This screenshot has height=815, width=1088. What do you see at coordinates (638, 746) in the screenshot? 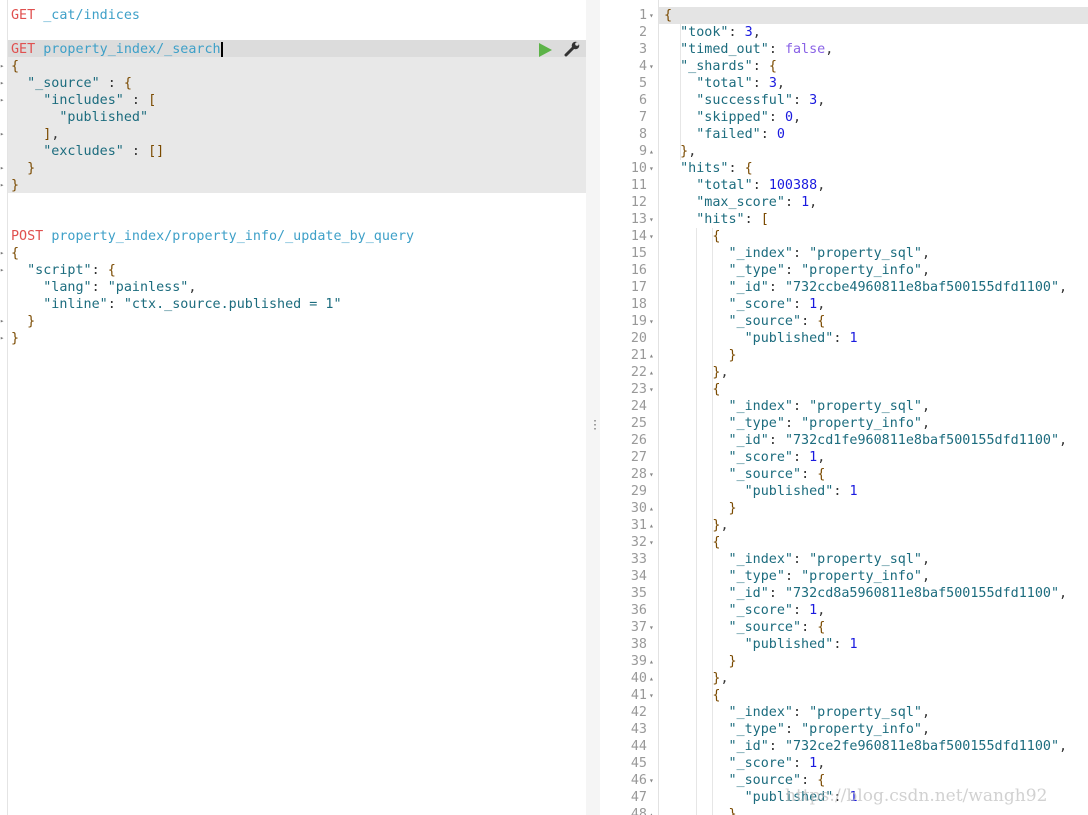
I see `line-number: 44` at bounding box center [638, 746].